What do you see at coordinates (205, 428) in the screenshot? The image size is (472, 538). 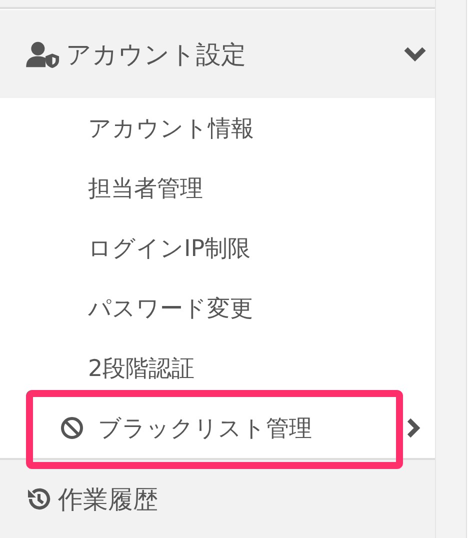 I see `submenu-item: ブラックリスト管理` at bounding box center [205, 428].